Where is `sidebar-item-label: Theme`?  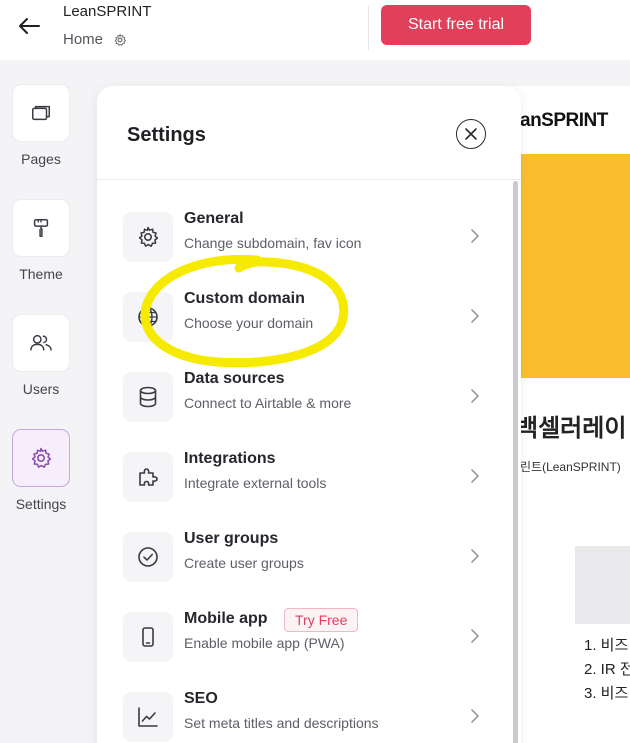
sidebar-item-label: Theme is located at coordinates (41, 274).